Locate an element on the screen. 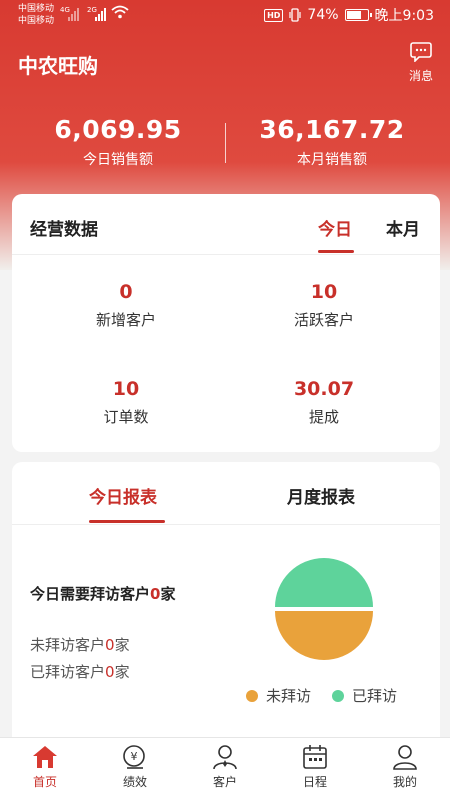 The width and height of the screenshot is (450, 800). visited-count: 0 is located at coordinates (110, 672).